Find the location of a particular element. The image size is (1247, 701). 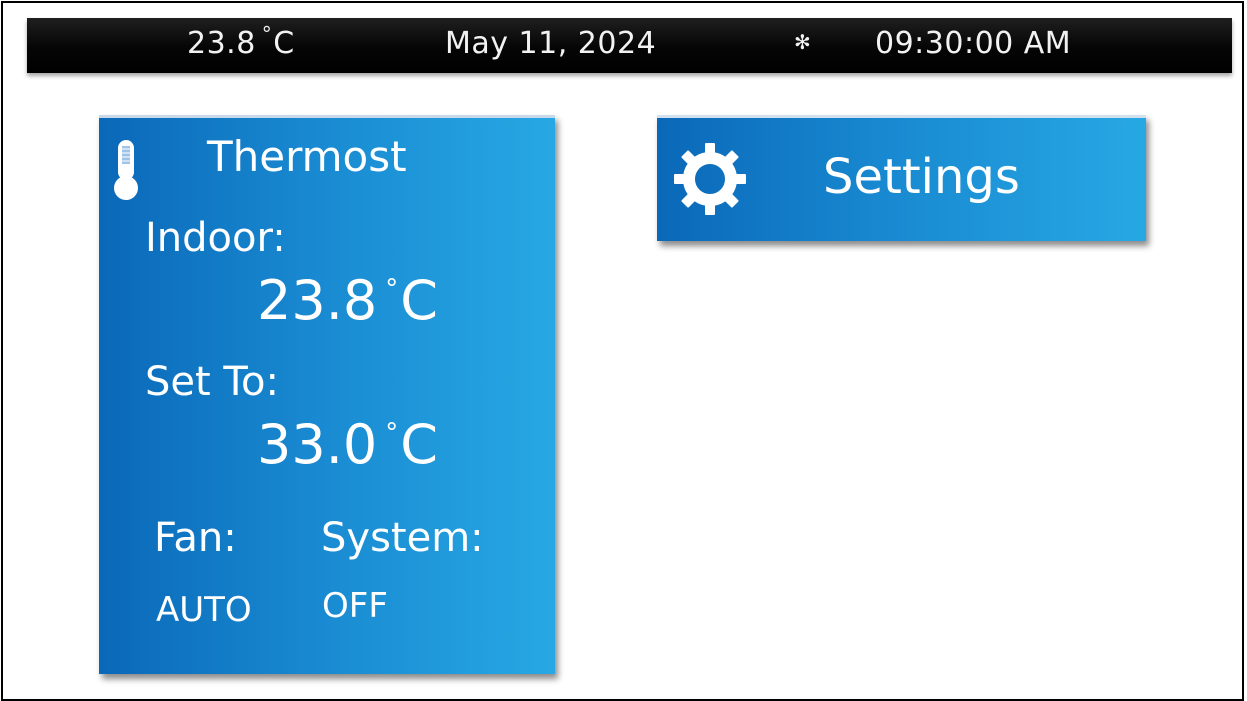

indoor-label: Indoor: is located at coordinates (215, 238).